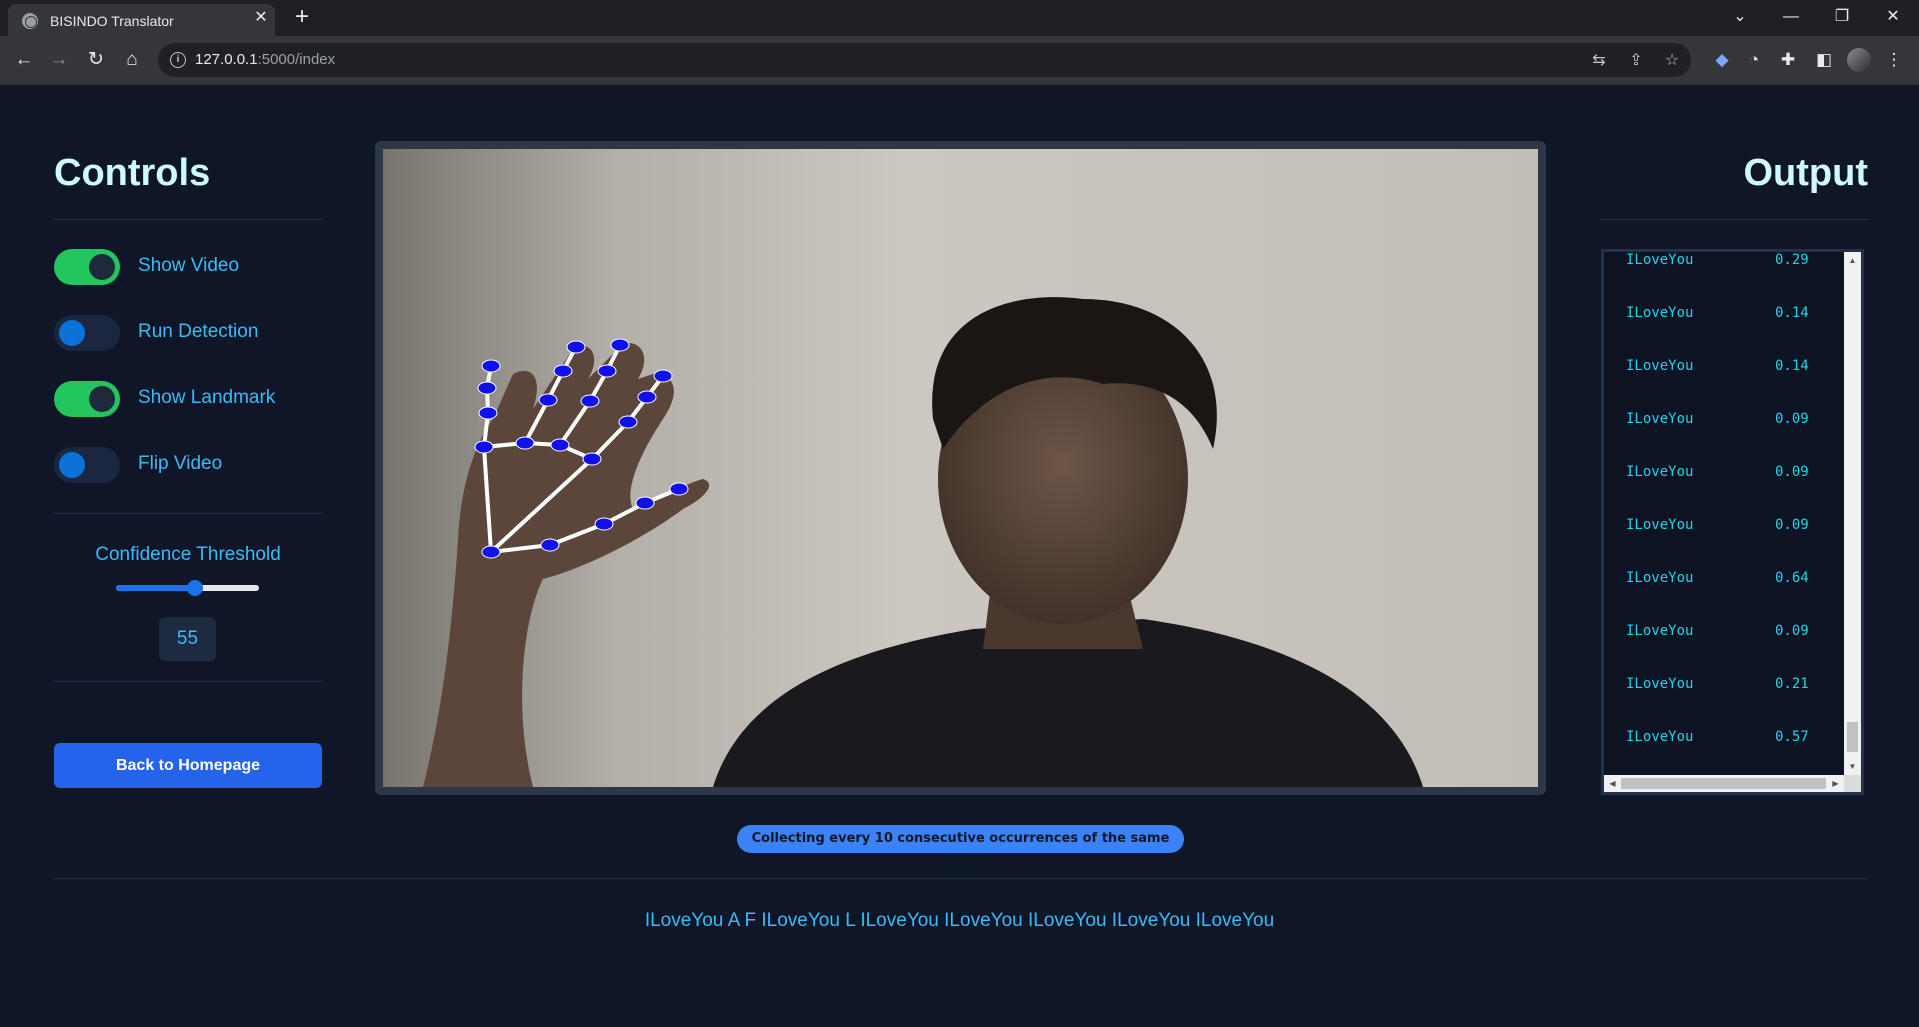  Describe the element at coordinates (87, 399) in the screenshot. I see `show-landmark-switch` at that location.